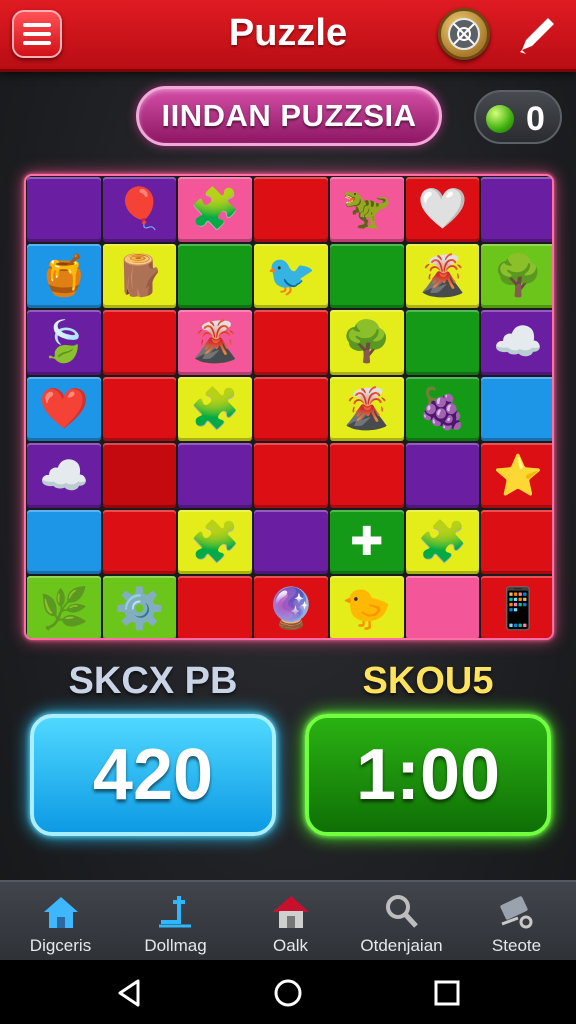 The image size is (576, 1024). I want to click on nav-item-digceris: Digceris, so click(60, 922).